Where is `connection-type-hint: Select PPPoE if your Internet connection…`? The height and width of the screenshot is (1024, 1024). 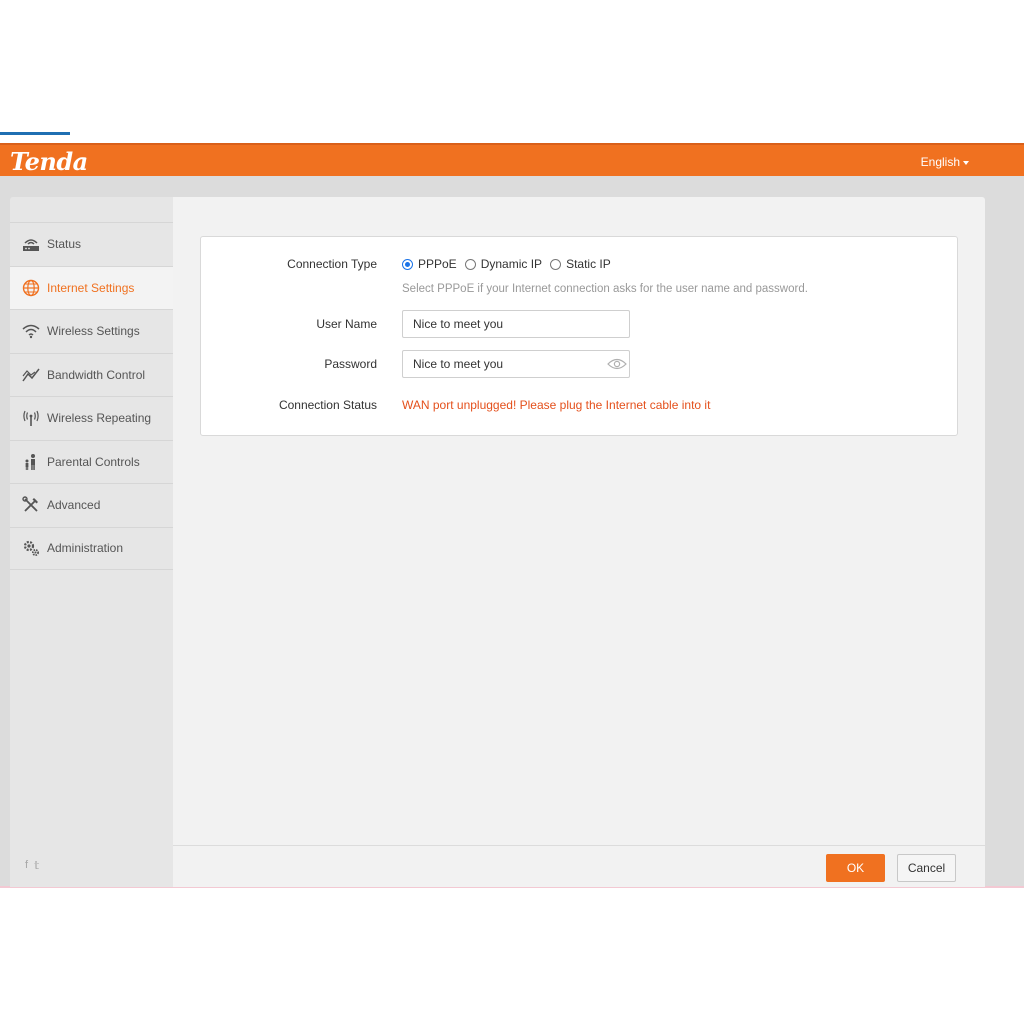
connection-type-hint: Select PPPoE if your Internet connection… is located at coordinates (605, 289).